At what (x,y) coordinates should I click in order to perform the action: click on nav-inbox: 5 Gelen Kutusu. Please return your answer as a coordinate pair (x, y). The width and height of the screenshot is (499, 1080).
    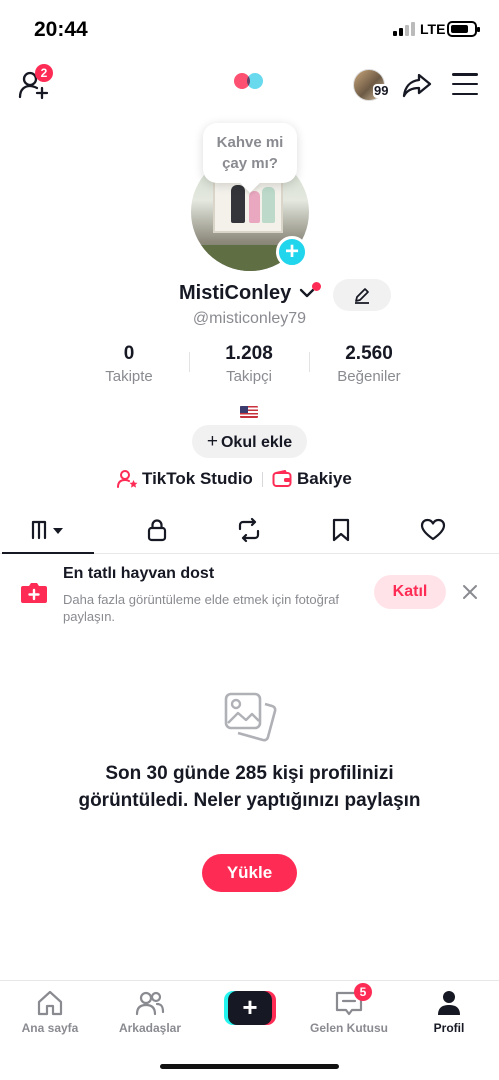
    Looking at the image, I should click on (349, 1011).